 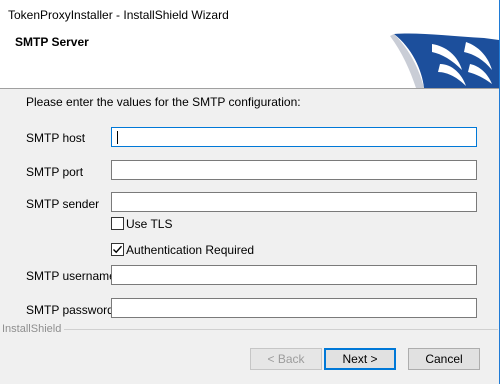 What do you see at coordinates (360, 359) in the screenshot?
I see `next-button: Next >` at bounding box center [360, 359].